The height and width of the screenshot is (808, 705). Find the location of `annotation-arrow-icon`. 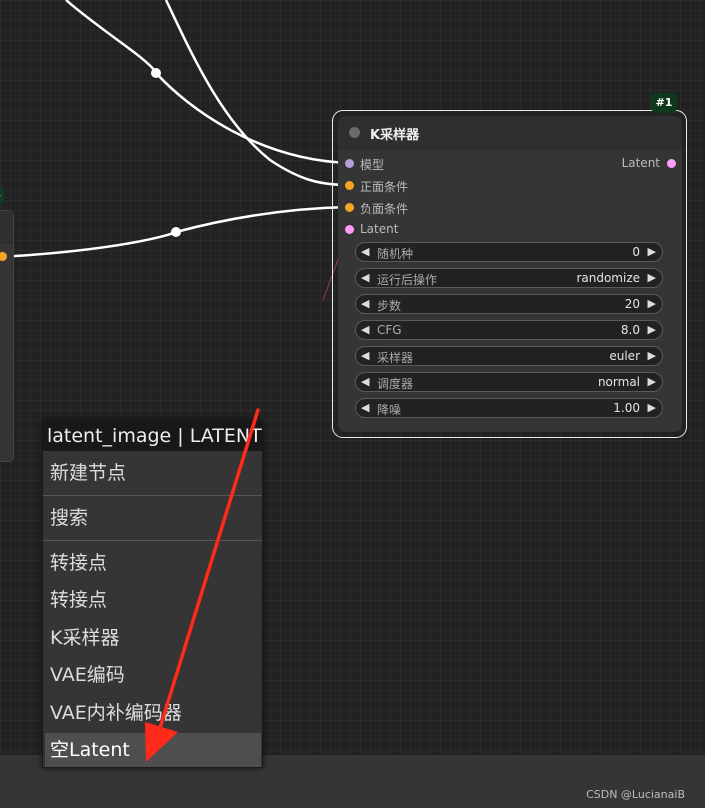

annotation-arrow-icon is located at coordinates (202, 585).